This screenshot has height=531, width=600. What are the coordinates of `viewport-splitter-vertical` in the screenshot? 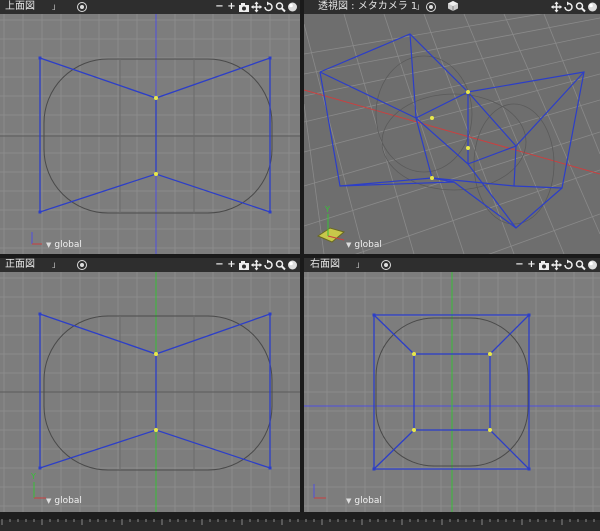 It's located at (302, 260).